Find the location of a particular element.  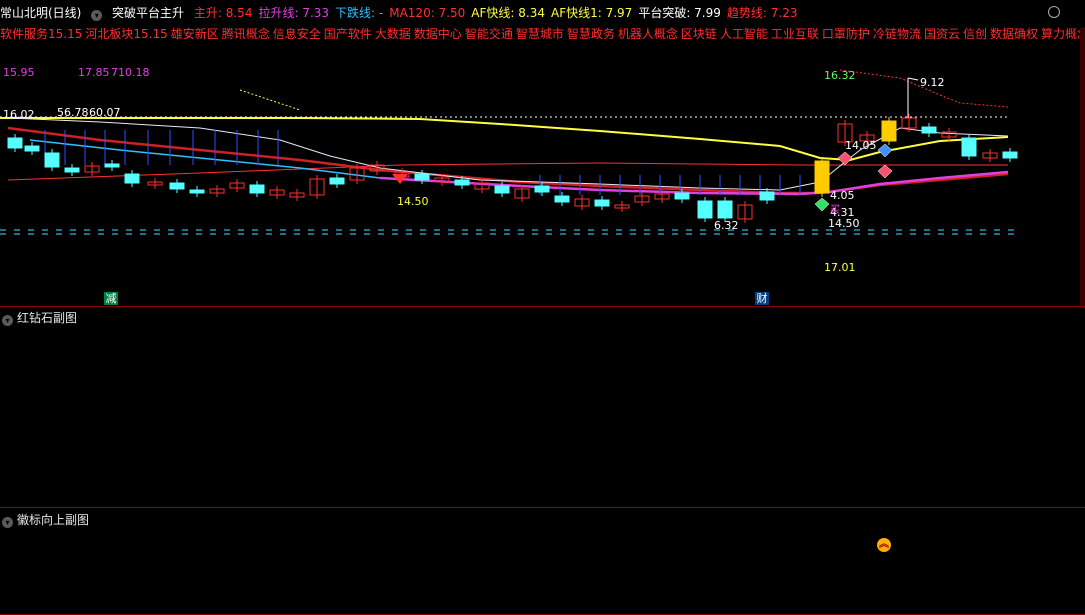

concept-tag: 区块链 is located at coordinates (699, 34).